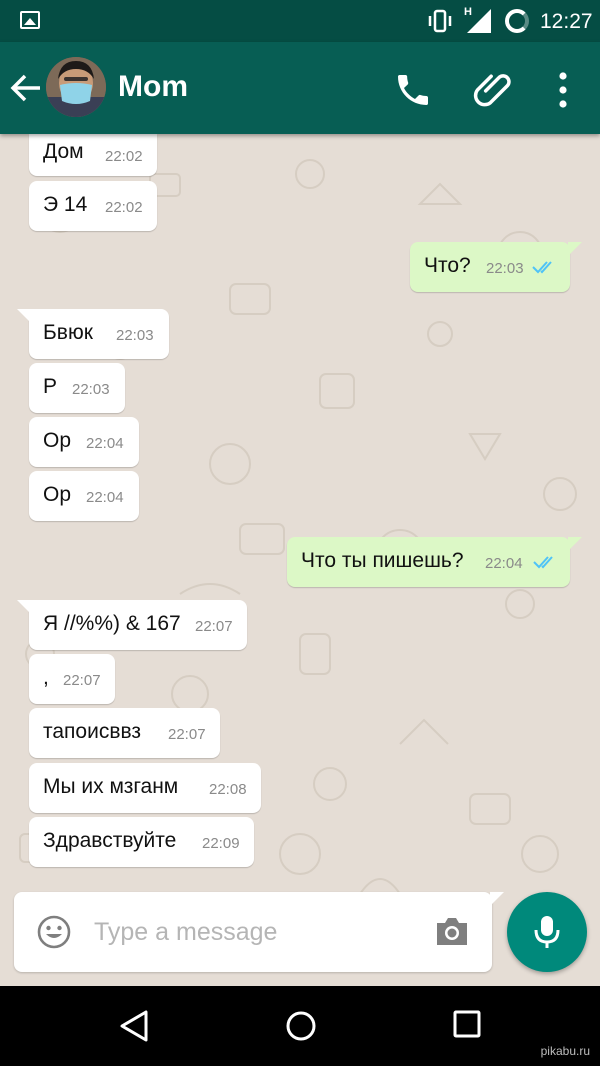 The height and width of the screenshot is (1066, 600). What do you see at coordinates (300, 88) in the screenshot?
I see `chat-header: Mom` at bounding box center [300, 88].